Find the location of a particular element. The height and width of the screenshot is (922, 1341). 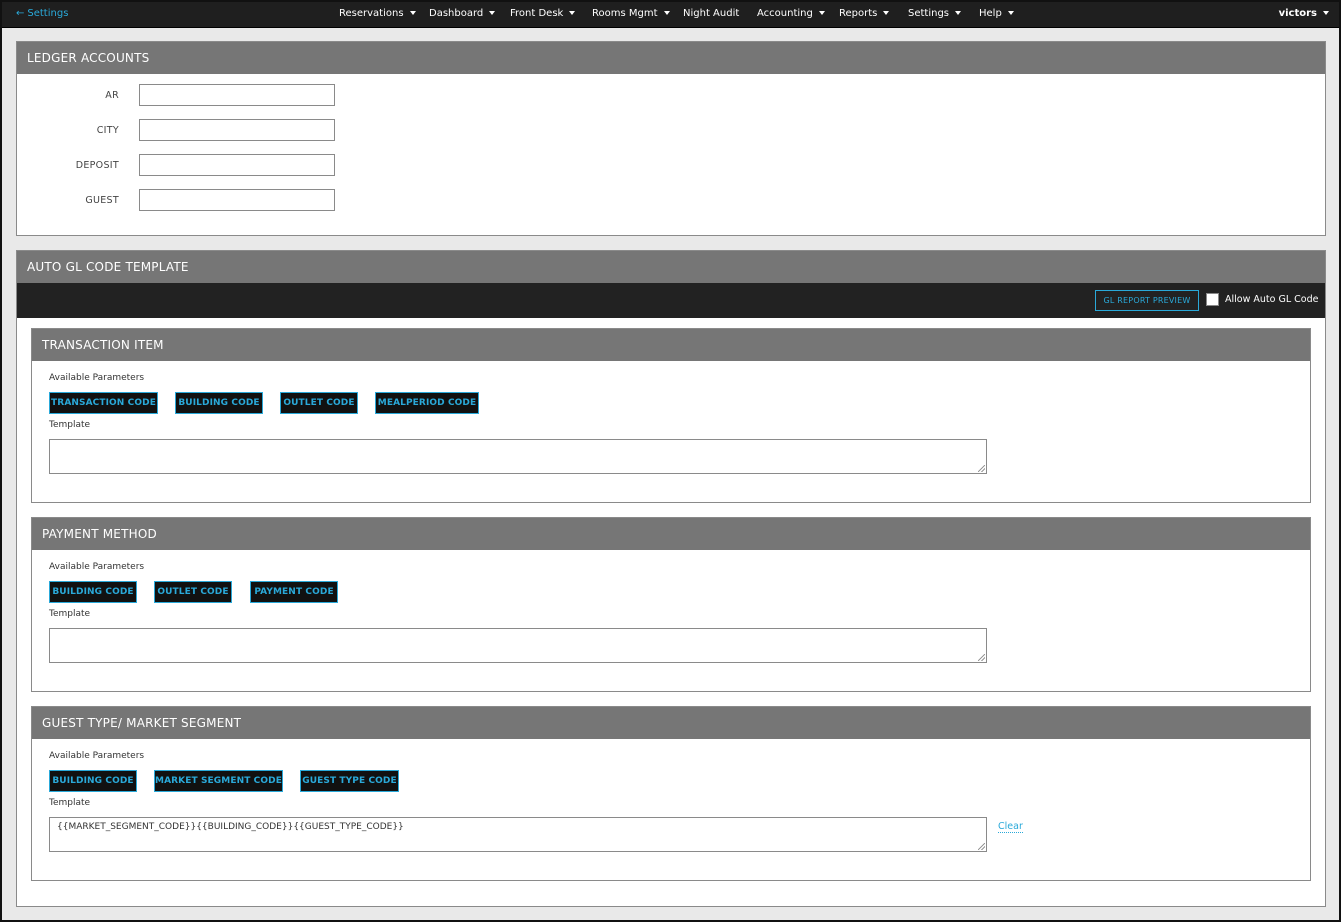

city-label: CITY is located at coordinates (107, 130).